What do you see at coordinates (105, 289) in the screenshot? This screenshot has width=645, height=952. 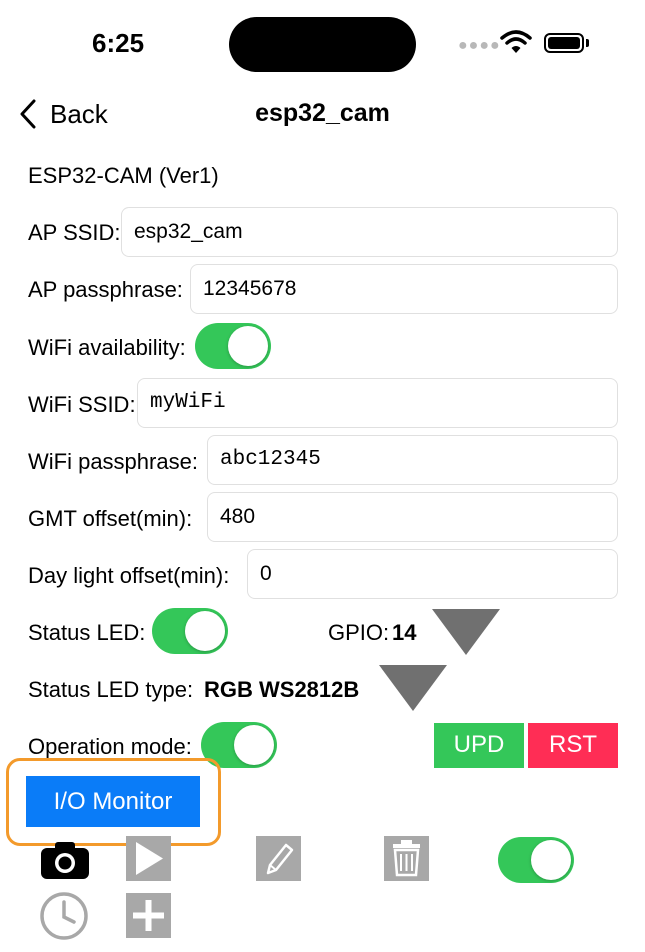 I see `ap-passphrase-label: AP passphrase:` at bounding box center [105, 289].